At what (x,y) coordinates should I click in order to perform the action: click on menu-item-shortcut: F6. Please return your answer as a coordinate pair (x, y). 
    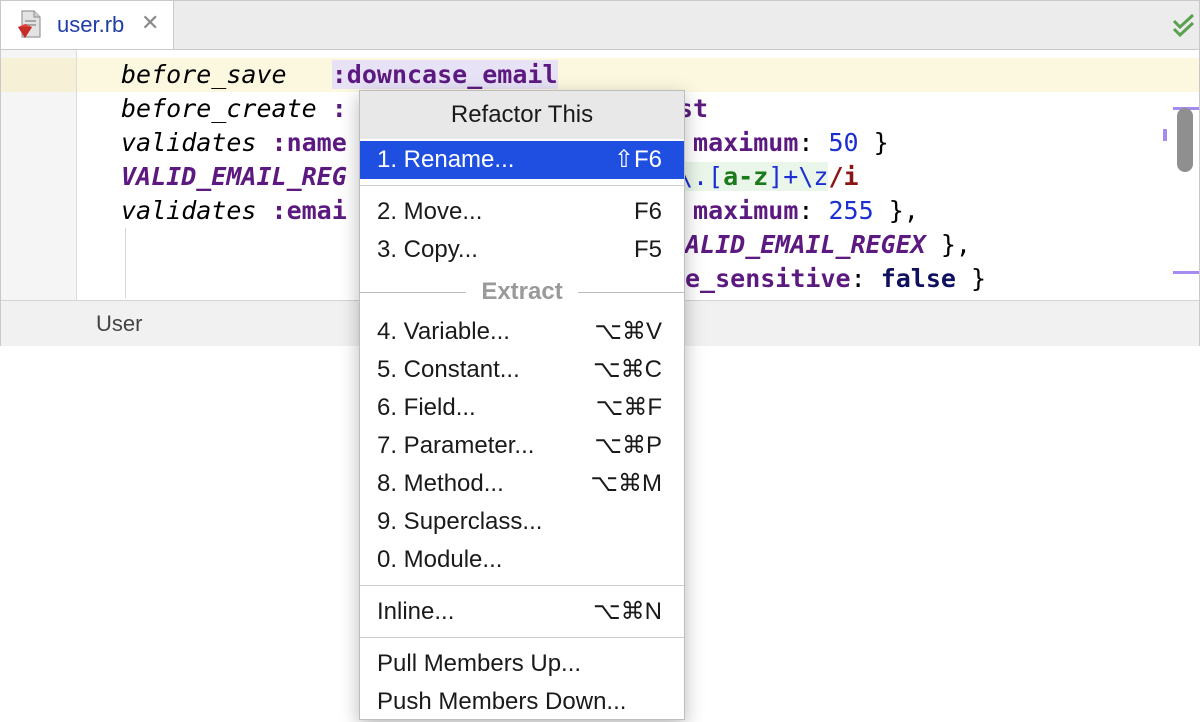
    Looking at the image, I should click on (647, 211).